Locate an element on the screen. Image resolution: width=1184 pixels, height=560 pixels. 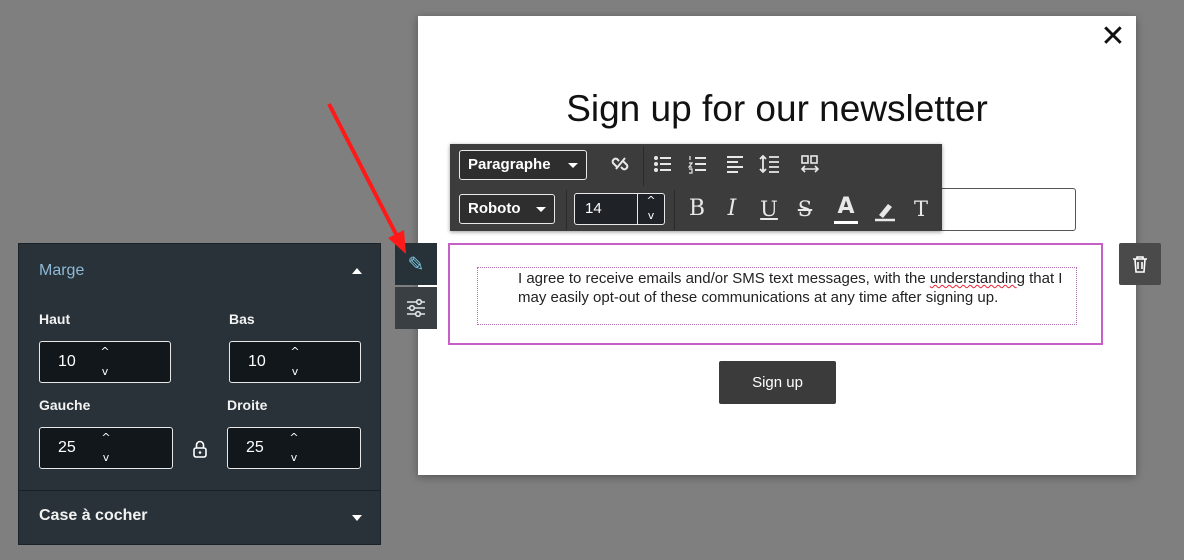
gauche-stepper: 25 ^ v is located at coordinates (106, 448).